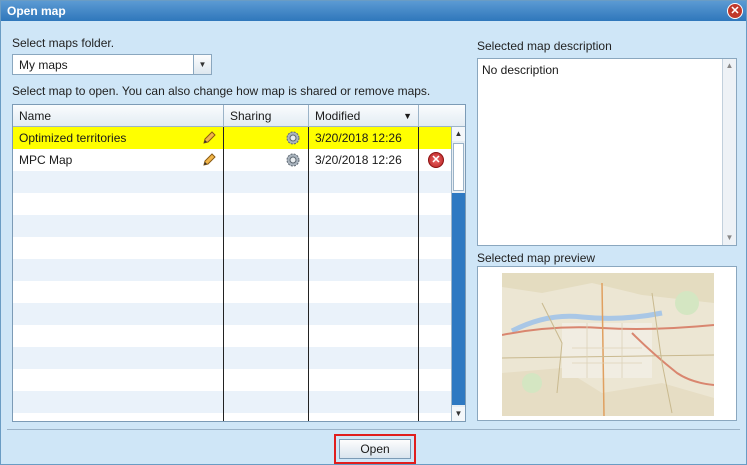  Describe the element at coordinates (364, 116) in the screenshot. I see `column-modified: Modified ▼` at that location.